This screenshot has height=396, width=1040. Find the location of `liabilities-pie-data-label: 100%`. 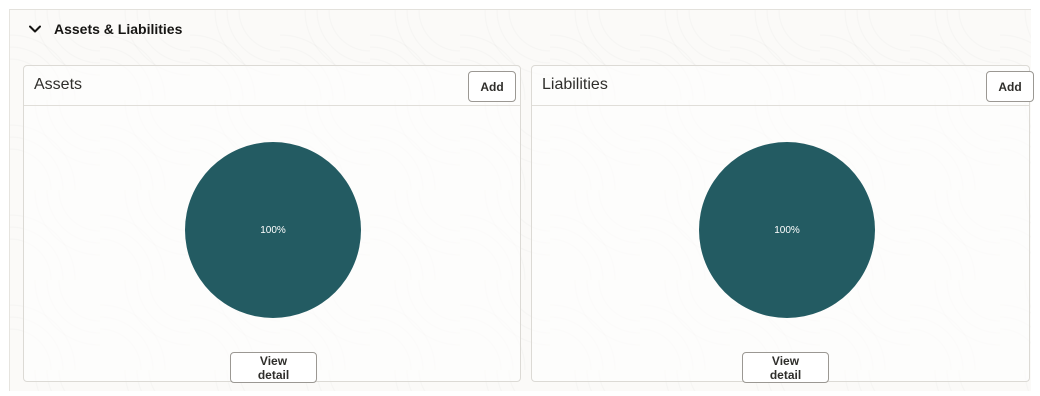

liabilities-pie-data-label: 100% is located at coordinates (787, 230).